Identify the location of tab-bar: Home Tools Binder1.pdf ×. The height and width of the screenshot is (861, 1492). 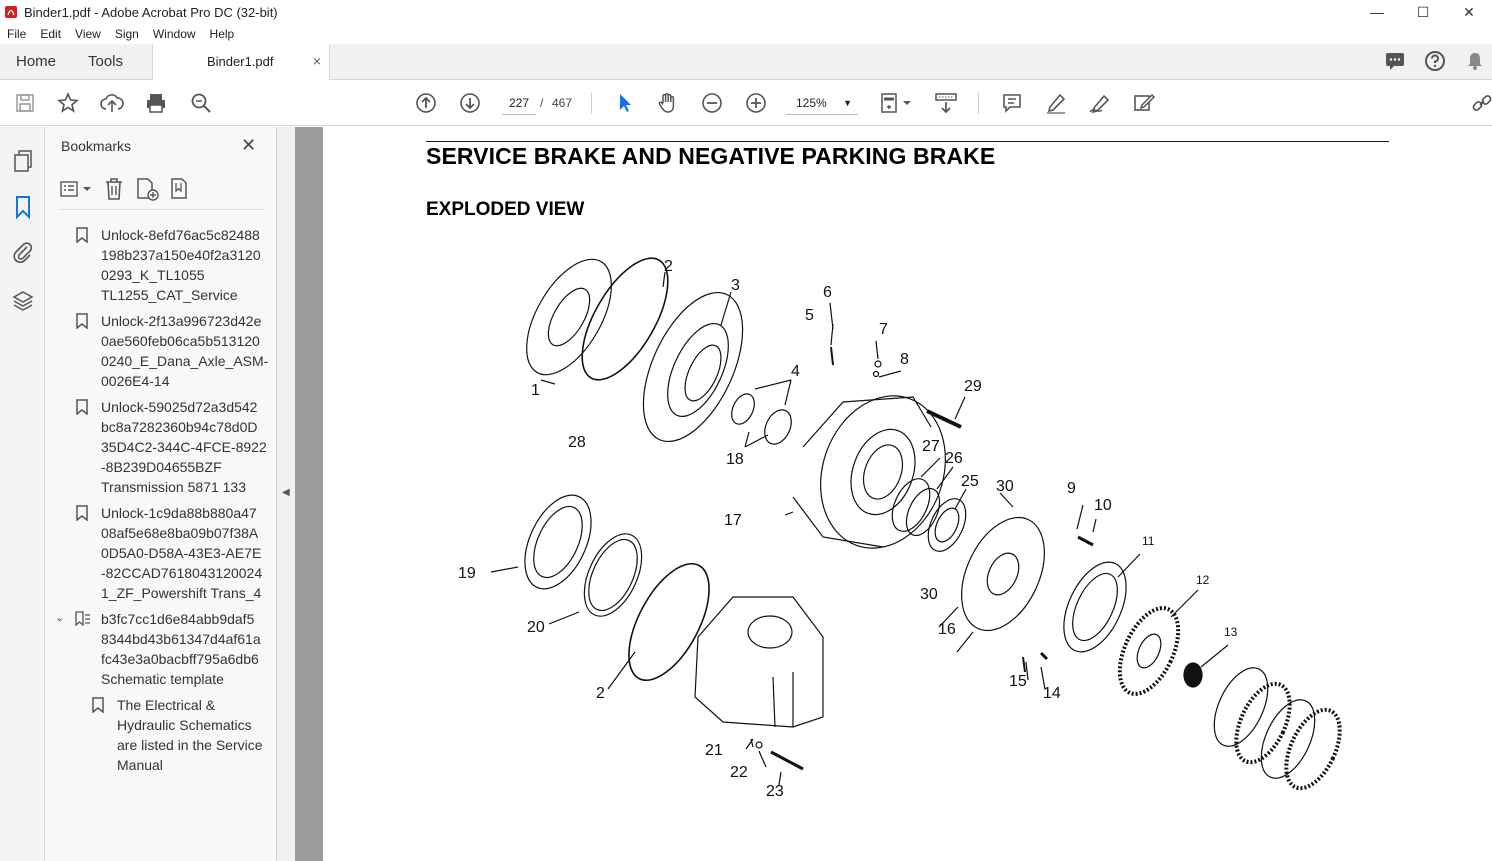
(746, 62).